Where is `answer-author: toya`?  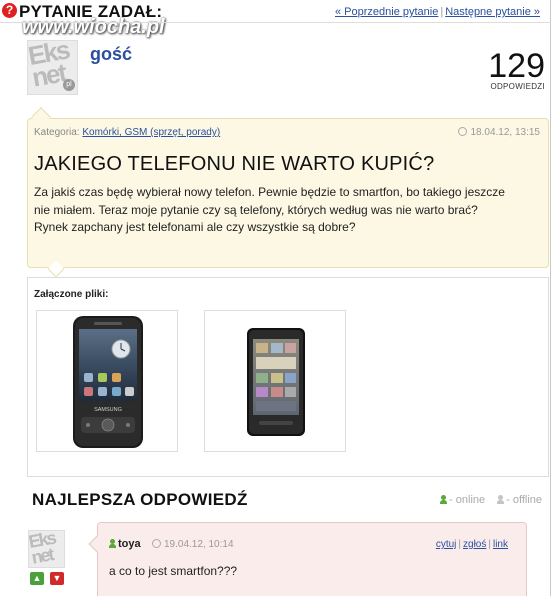
answer-author: toya is located at coordinates (125, 544).